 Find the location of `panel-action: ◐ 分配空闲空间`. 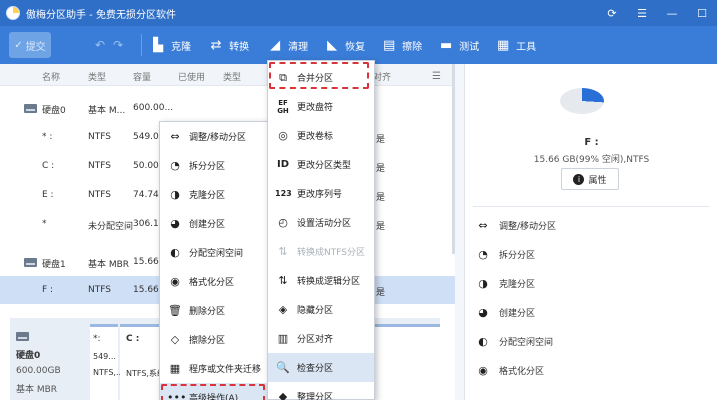

panel-action: ◐ 分配空闲空间 is located at coordinates (591, 341).